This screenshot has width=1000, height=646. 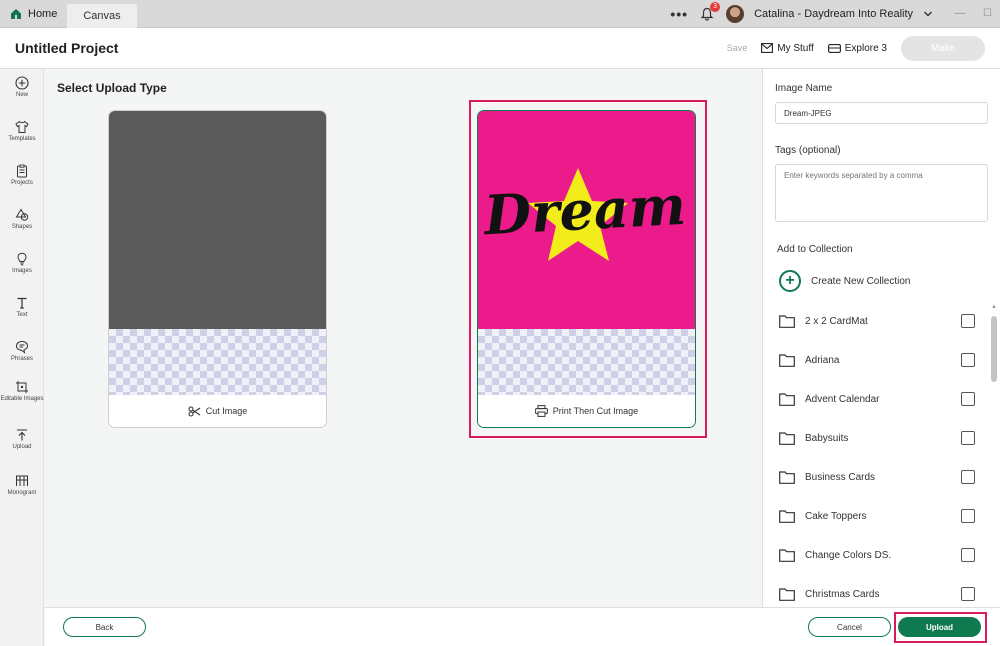 I want to click on window-controls: ― ☐, so click(x=973, y=13).